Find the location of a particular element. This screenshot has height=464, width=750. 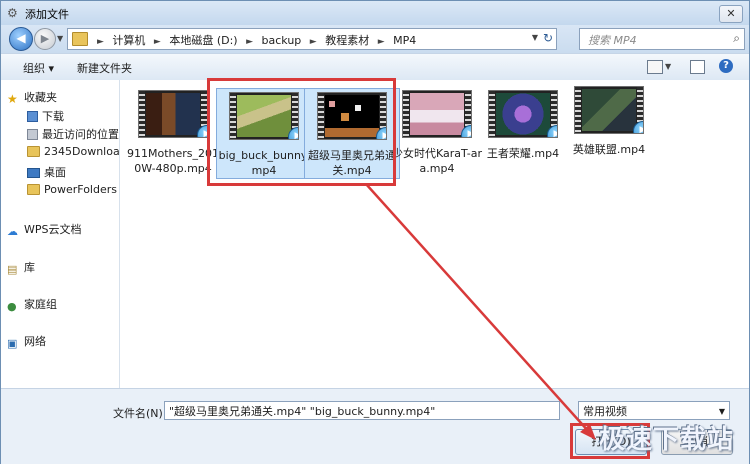

nav-downloads-label: 下载 is located at coordinates (53, 116).